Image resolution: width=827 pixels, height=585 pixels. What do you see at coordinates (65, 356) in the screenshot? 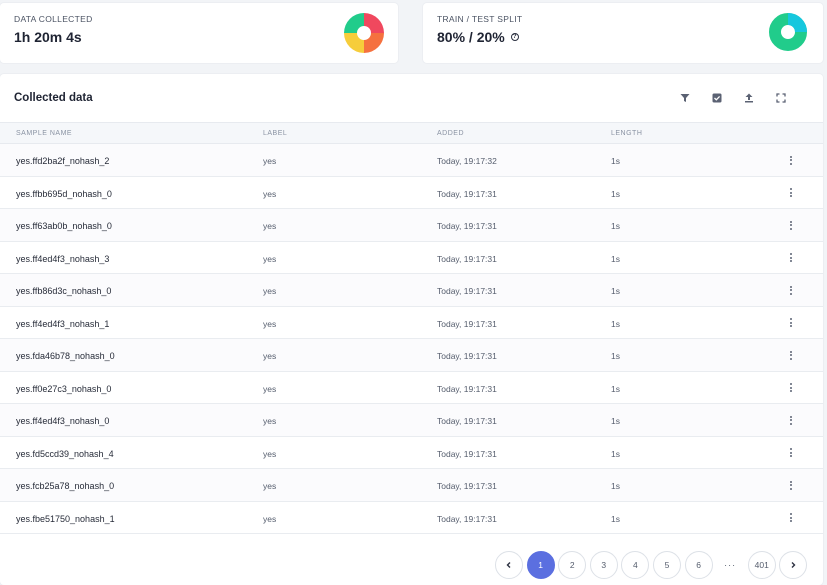
I see `sample-name-cell: yes.fda46b78_nohash_0` at bounding box center [65, 356].